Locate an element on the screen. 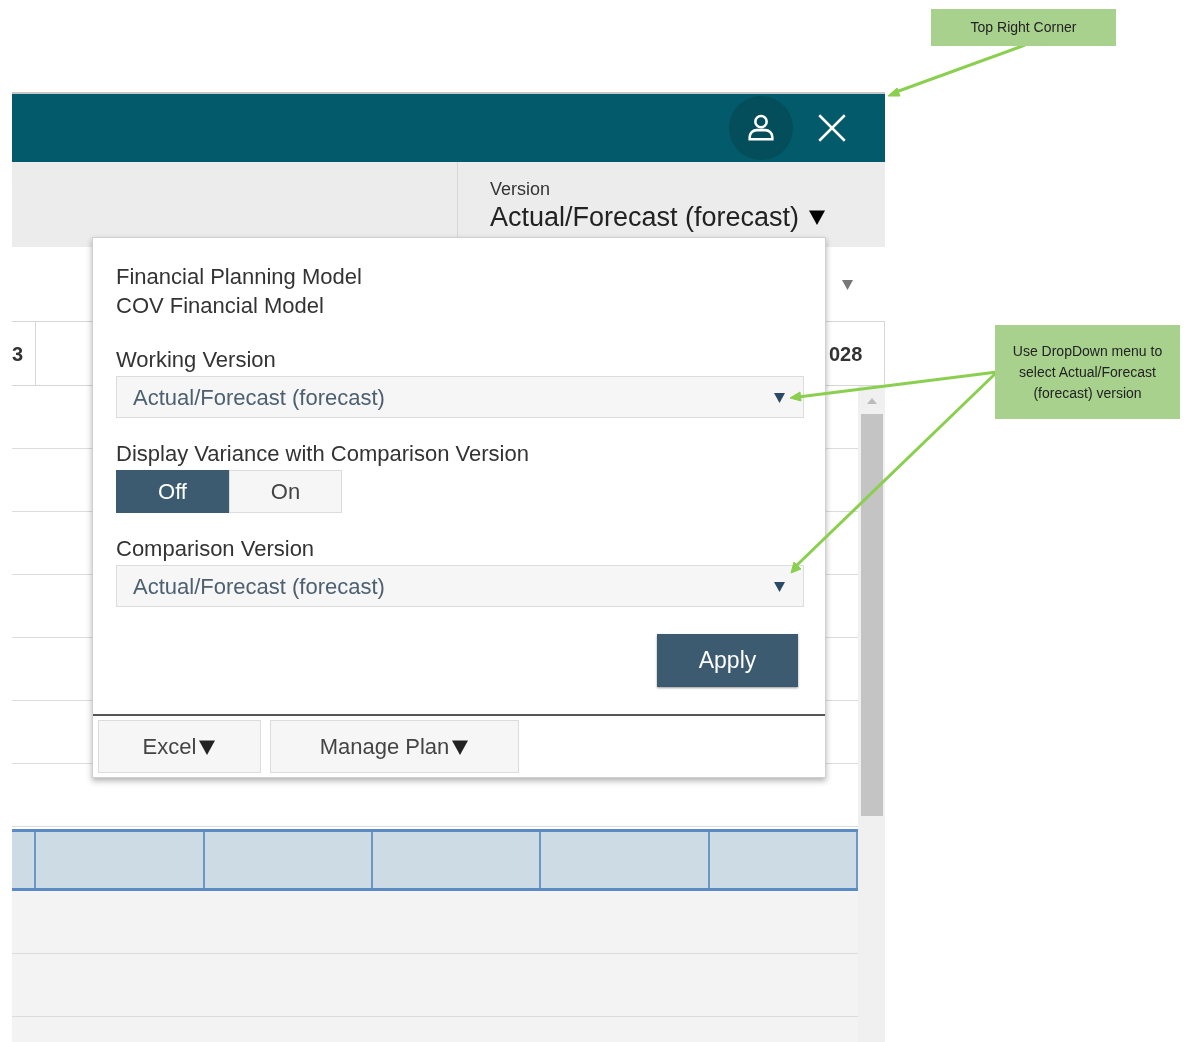 The height and width of the screenshot is (1042, 1189). toggle-option: Off is located at coordinates (172, 491).